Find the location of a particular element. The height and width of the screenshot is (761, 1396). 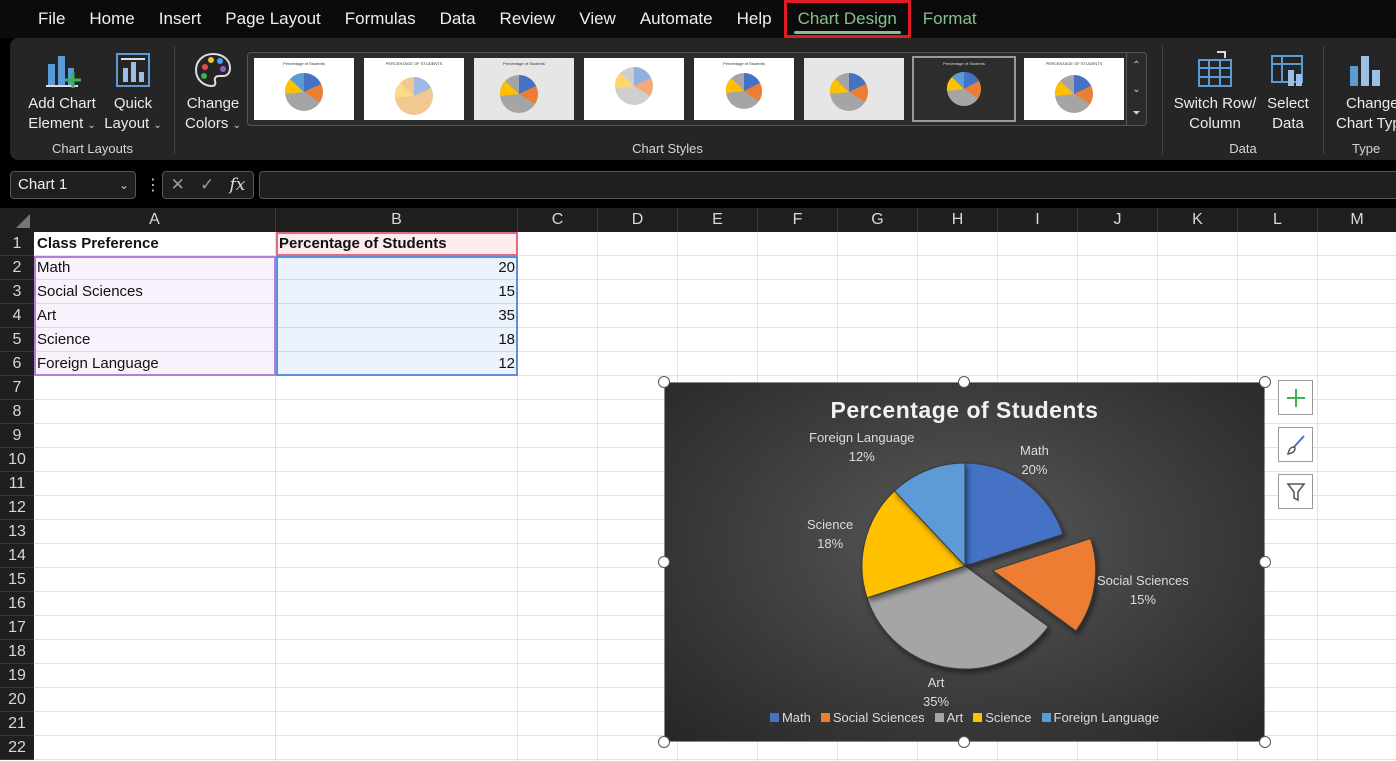

column-header-m: M is located at coordinates (1357, 220).